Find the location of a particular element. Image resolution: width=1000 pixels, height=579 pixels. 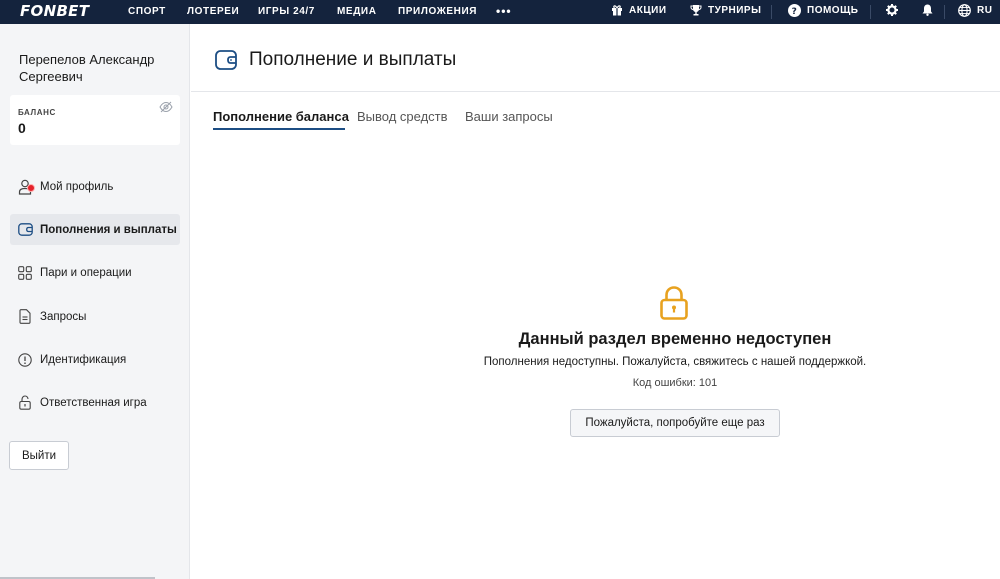

help-icon: ? is located at coordinates (794, 10).